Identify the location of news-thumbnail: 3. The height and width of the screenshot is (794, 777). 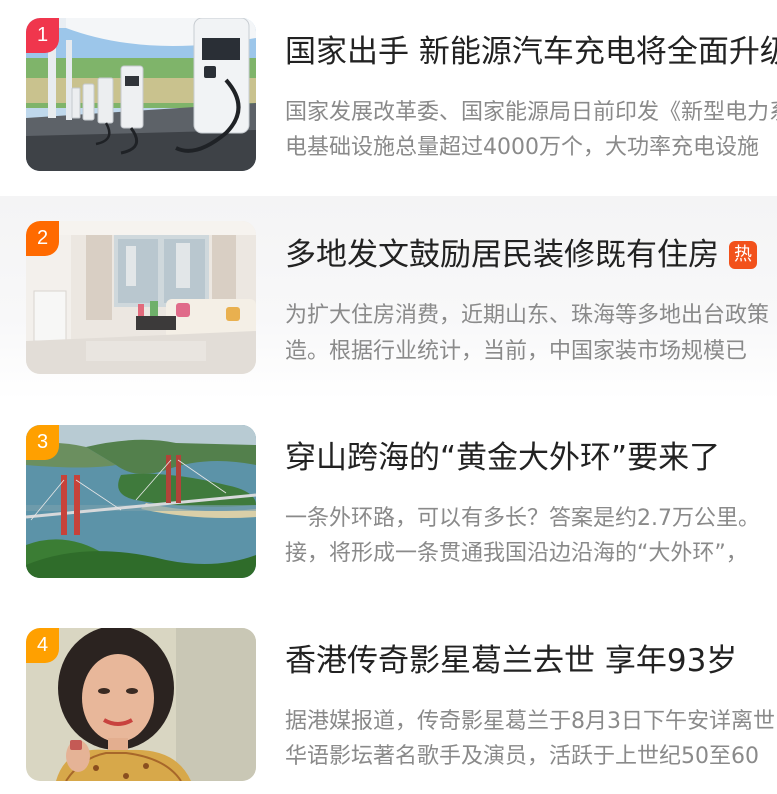
(141, 501).